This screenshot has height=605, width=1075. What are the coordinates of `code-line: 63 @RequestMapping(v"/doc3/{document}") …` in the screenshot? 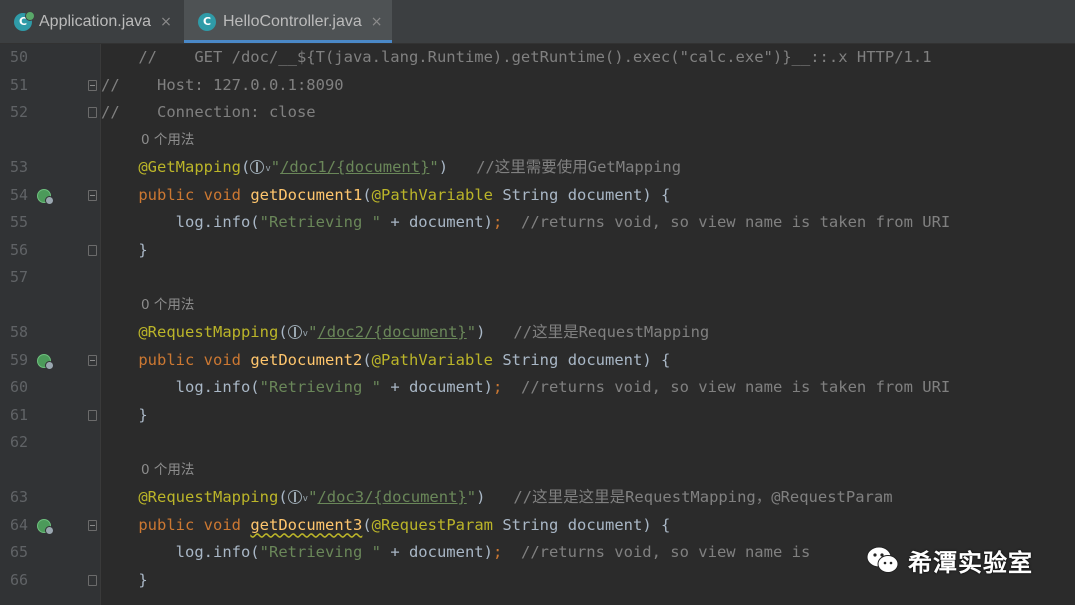 It's located at (537, 498).